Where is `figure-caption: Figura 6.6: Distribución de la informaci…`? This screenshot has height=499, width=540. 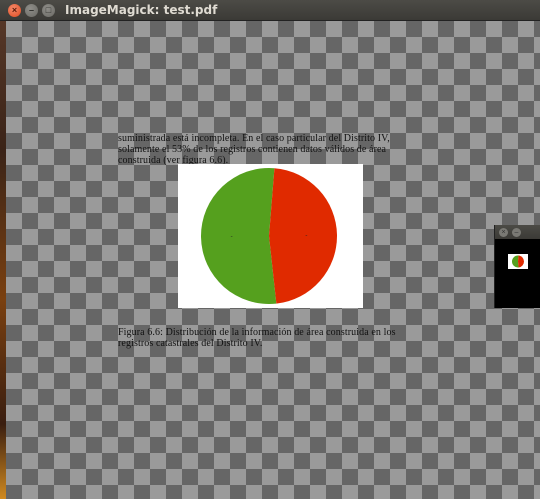 figure-caption: Figura 6.6: Distribución de la informaci… is located at coordinates (257, 338).